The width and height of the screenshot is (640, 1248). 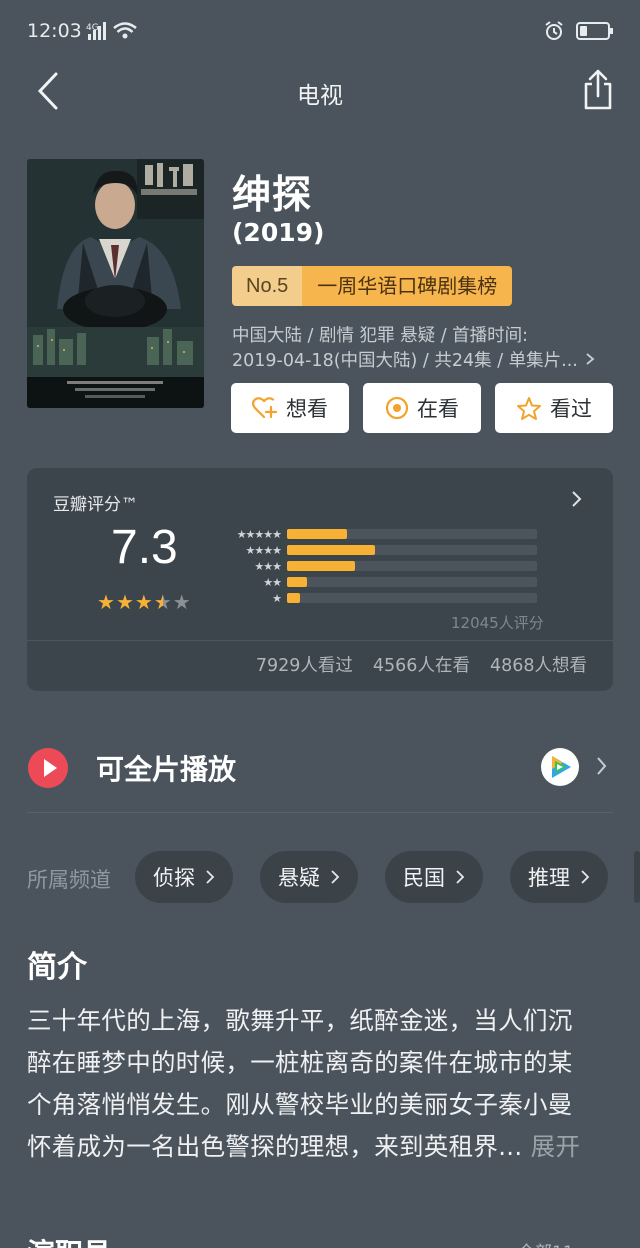 I want to click on share-icon, so click(x=598, y=89).